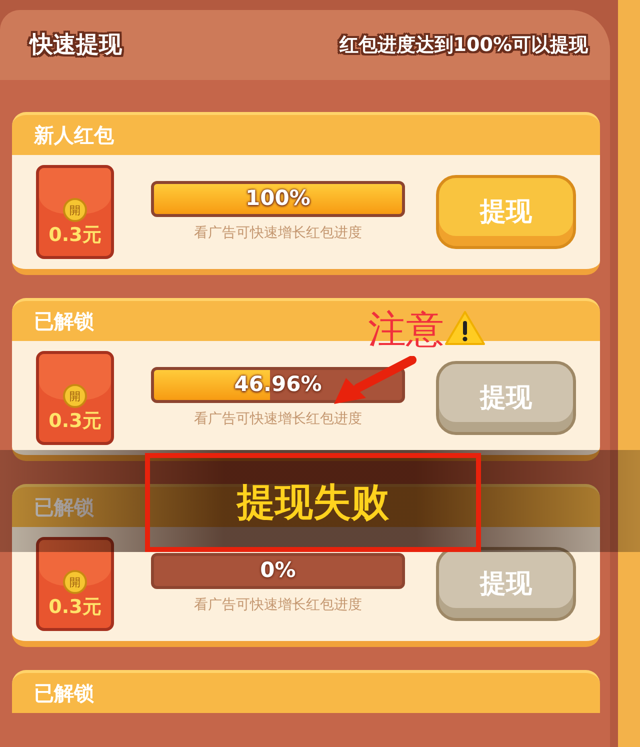 This screenshot has width=640, height=747. What do you see at coordinates (74, 135) in the screenshot?
I see `card-title: 新人红包` at bounding box center [74, 135].